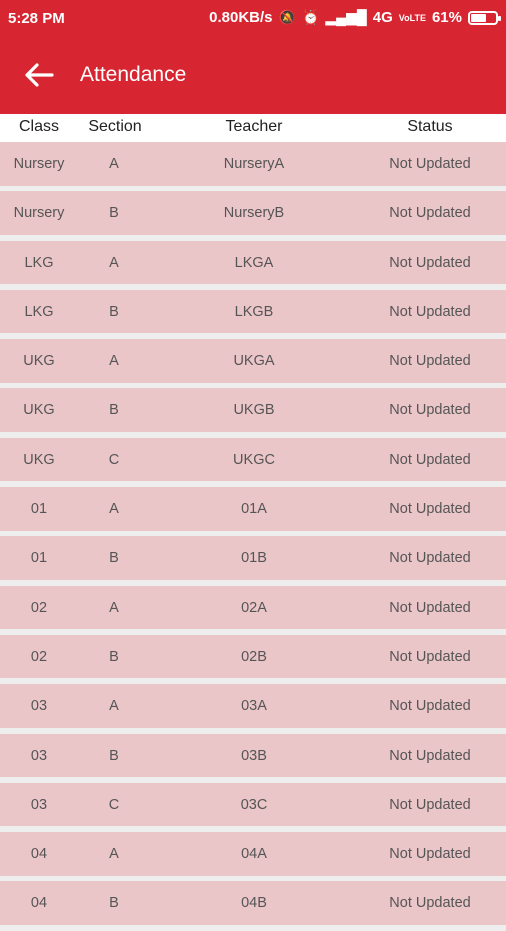 This screenshot has height=931, width=506. I want to click on table-row: 03 B 03B Not Updated, so click(253, 755).